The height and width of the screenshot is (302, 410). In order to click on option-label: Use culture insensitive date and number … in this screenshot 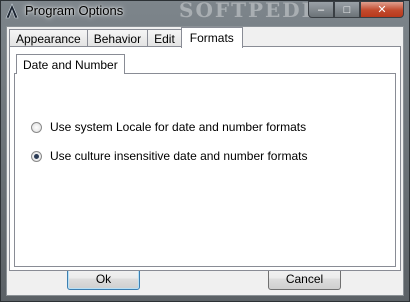, I will do `click(179, 156)`.